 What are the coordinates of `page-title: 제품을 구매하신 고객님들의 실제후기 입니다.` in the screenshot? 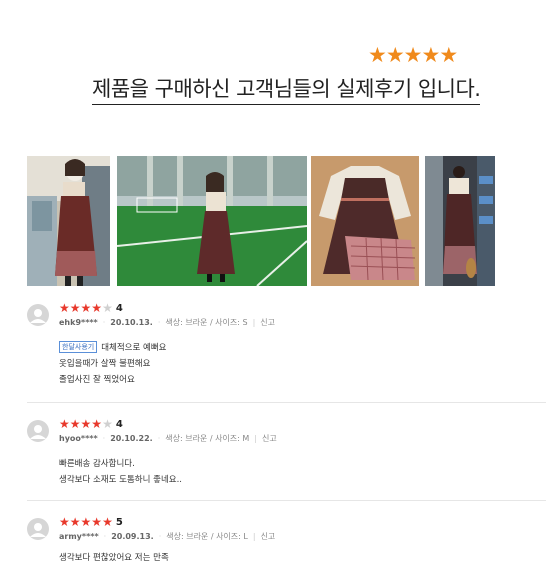 It's located at (286, 89).